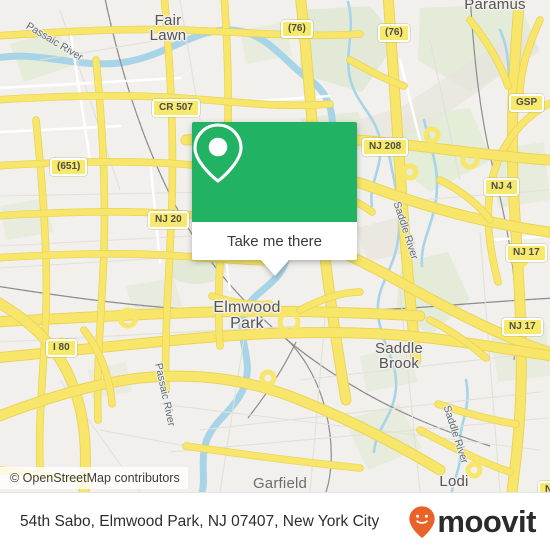  I want to click on take-me-there-label: Take me there, so click(274, 241).